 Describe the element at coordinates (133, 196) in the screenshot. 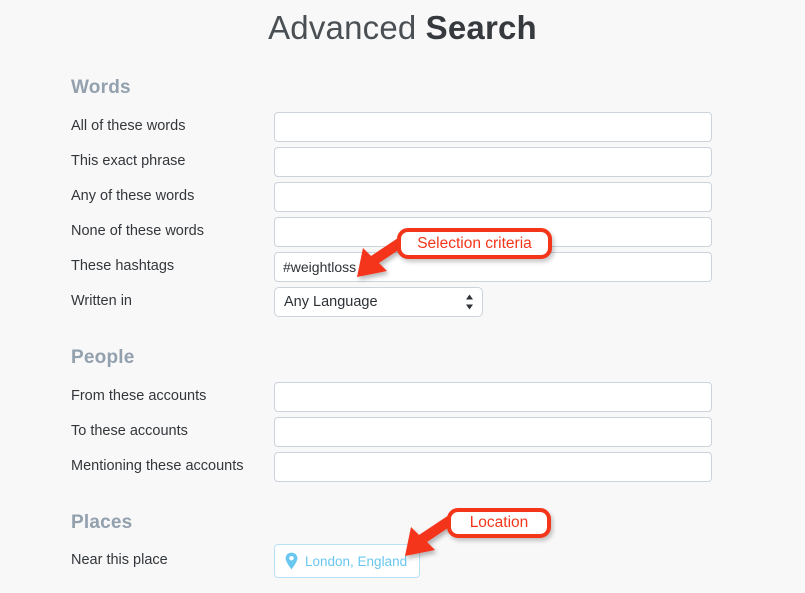

I see `label-any-of-these-words: Any of these words` at that location.